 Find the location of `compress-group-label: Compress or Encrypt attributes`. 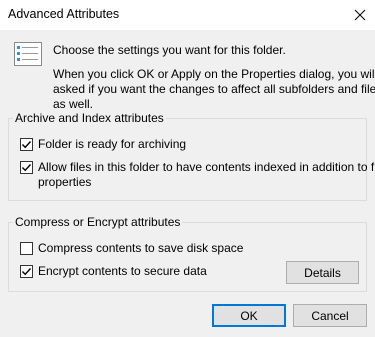

compress-group-label: Compress or Encrypt attributes is located at coordinates (98, 222).